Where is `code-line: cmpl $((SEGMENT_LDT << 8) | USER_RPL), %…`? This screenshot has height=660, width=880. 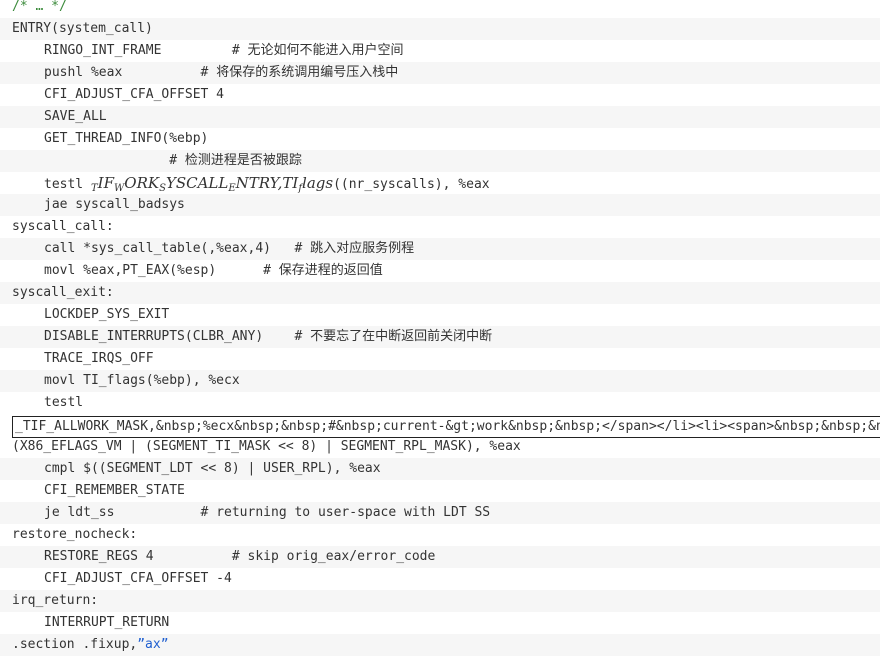
code-line: cmpl $((SEGMENT_LDT << 8) | USER_RPL), %… is located at coordinates (440, 469).